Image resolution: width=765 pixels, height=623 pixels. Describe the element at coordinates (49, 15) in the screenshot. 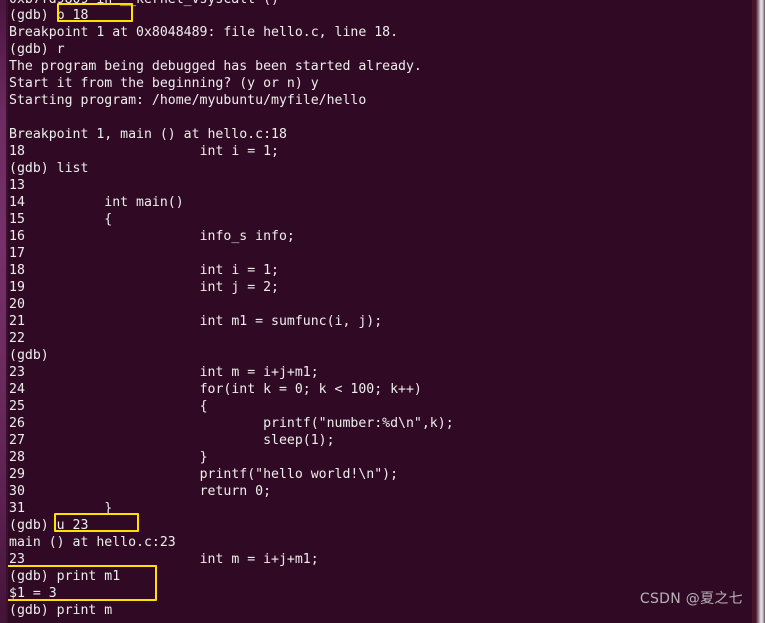

I see `terminal-line: (gdb) b 18` at that location.